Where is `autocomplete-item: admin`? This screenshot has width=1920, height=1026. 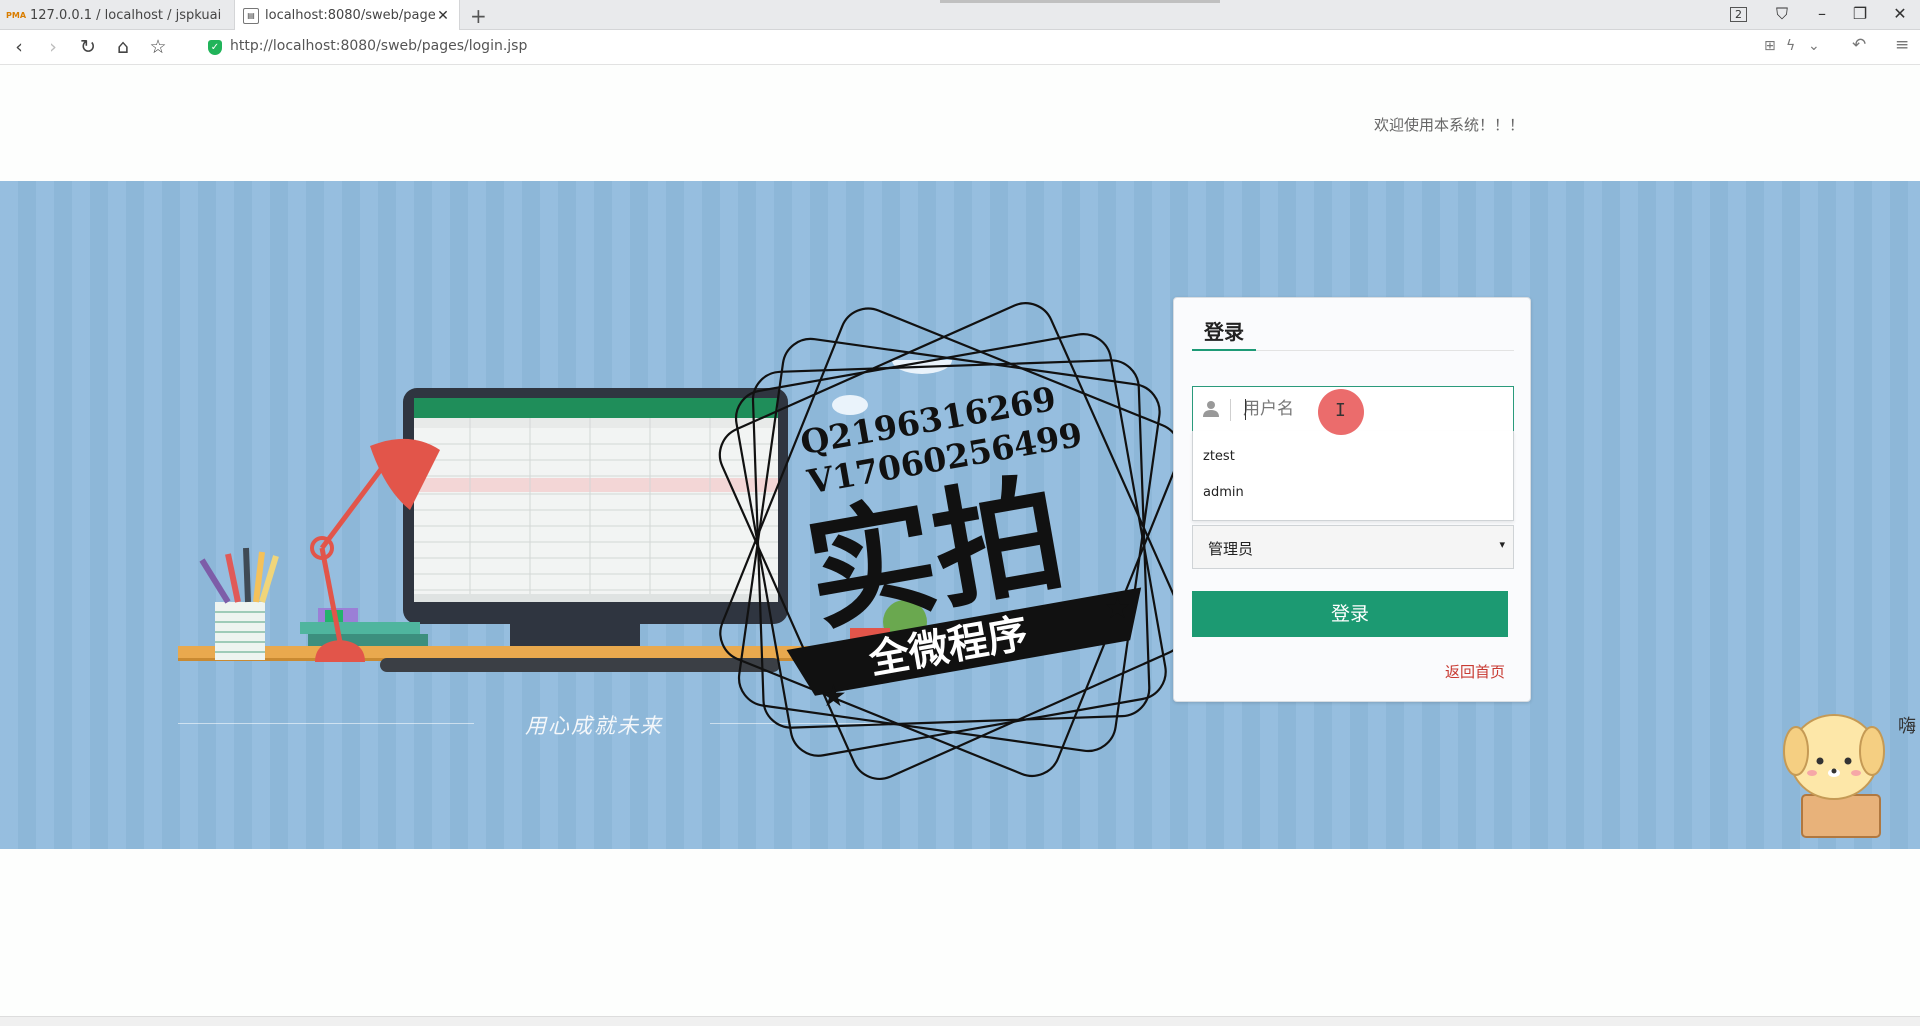
autocomplete-item: admin is located at coordinates (1223, 492).